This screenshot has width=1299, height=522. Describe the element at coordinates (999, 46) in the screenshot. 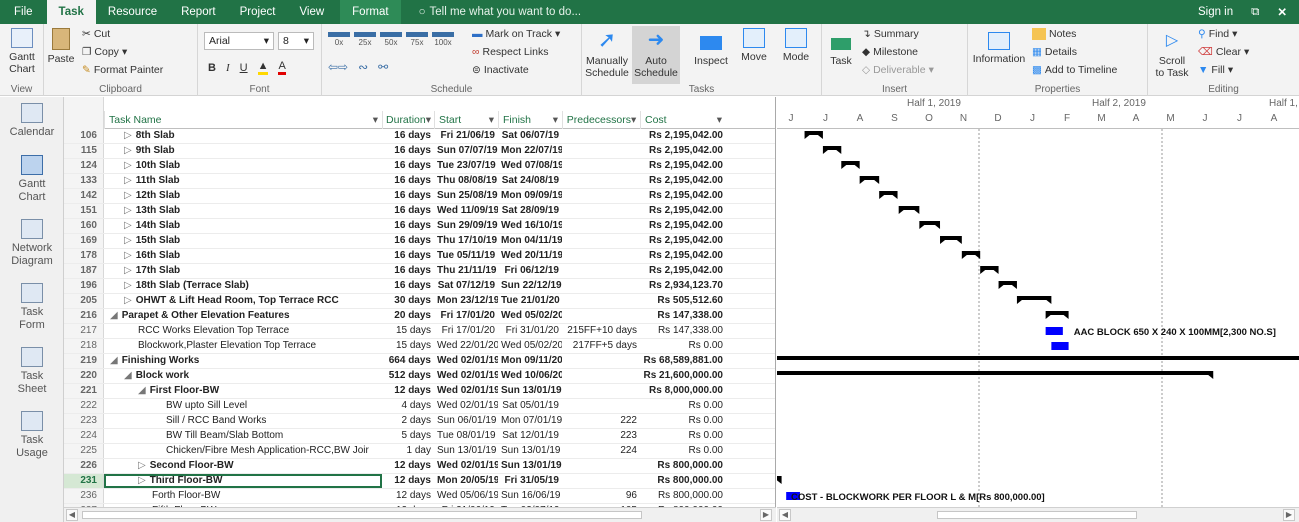

I see `information-button: Information` at that location.